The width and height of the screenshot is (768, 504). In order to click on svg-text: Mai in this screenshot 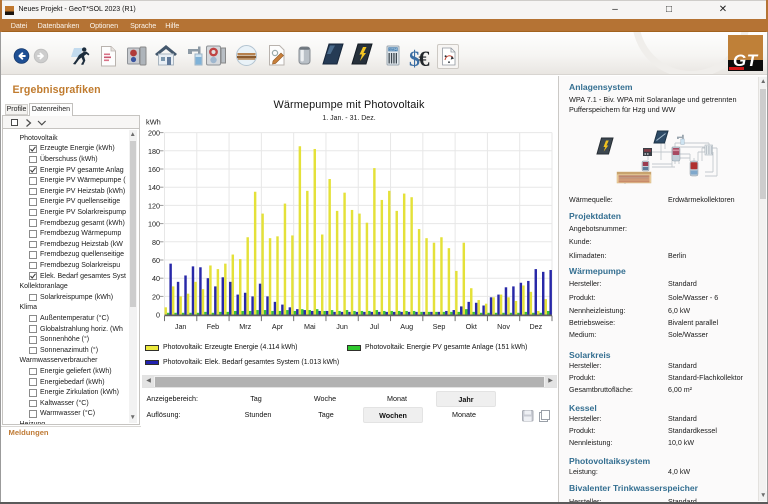, I will do `click(310, 326)`.